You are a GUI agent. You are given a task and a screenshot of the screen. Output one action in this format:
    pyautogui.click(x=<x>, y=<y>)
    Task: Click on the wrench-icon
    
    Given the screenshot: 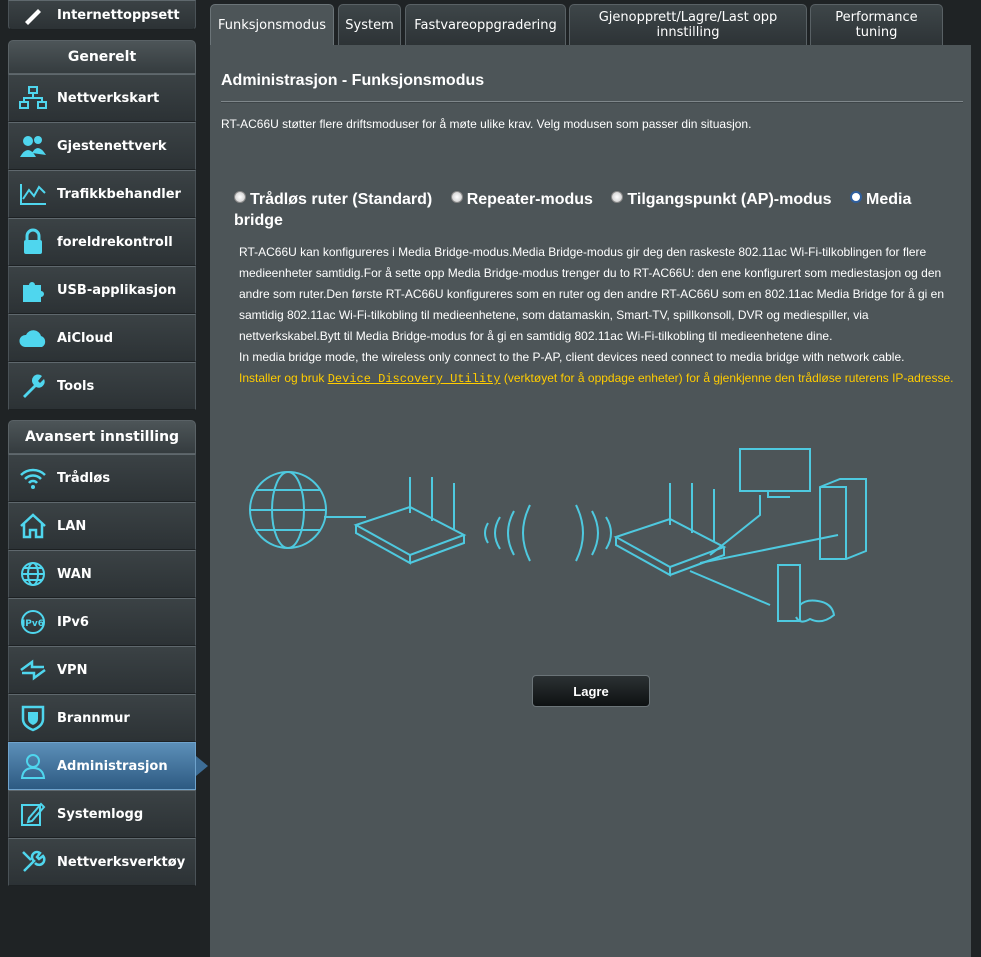 What is the action you would take?
    pyautogui.click(x=33, y=386)
    